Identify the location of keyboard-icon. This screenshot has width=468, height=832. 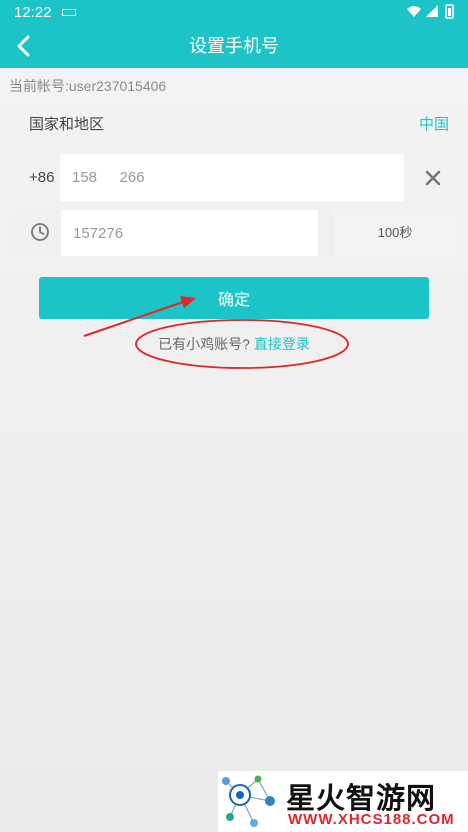
(69, 12).